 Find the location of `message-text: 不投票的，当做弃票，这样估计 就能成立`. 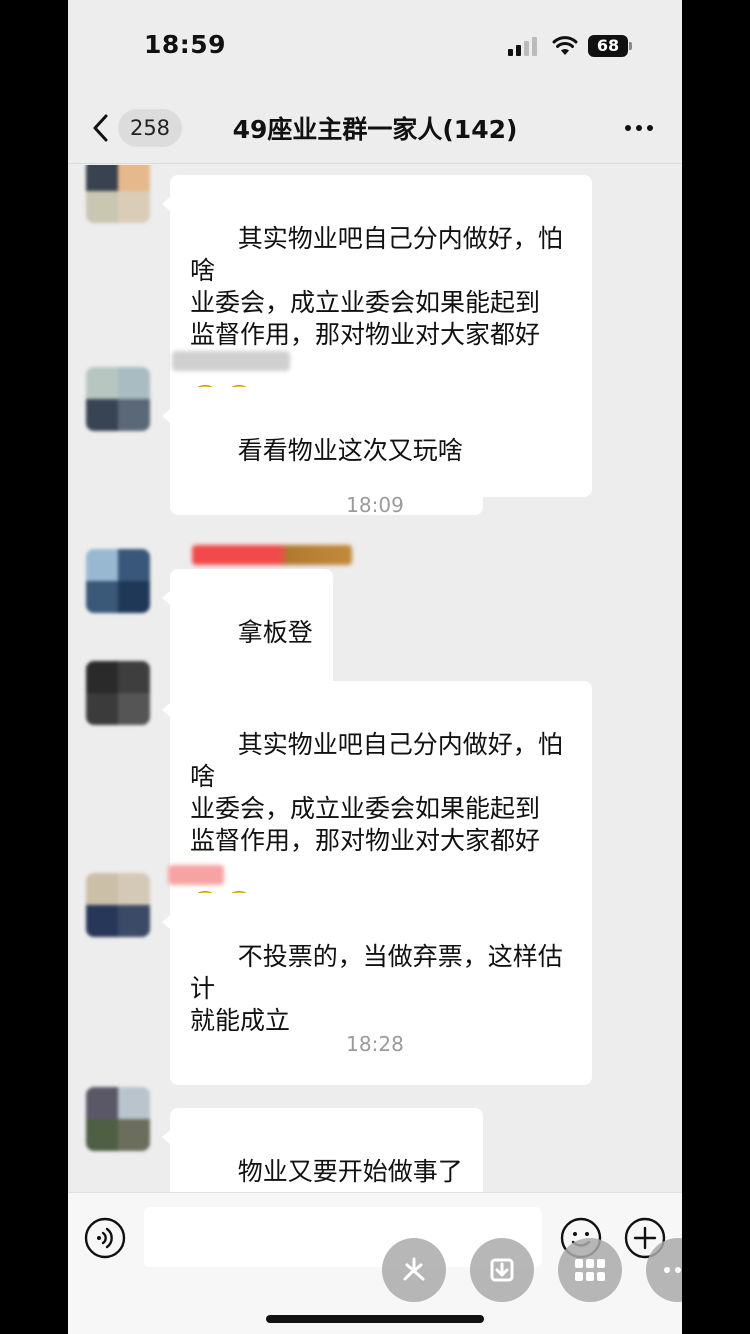

message-text: 不投票的，当做弃票，这样估计 就能成立 is located at coordinates (376, 988).